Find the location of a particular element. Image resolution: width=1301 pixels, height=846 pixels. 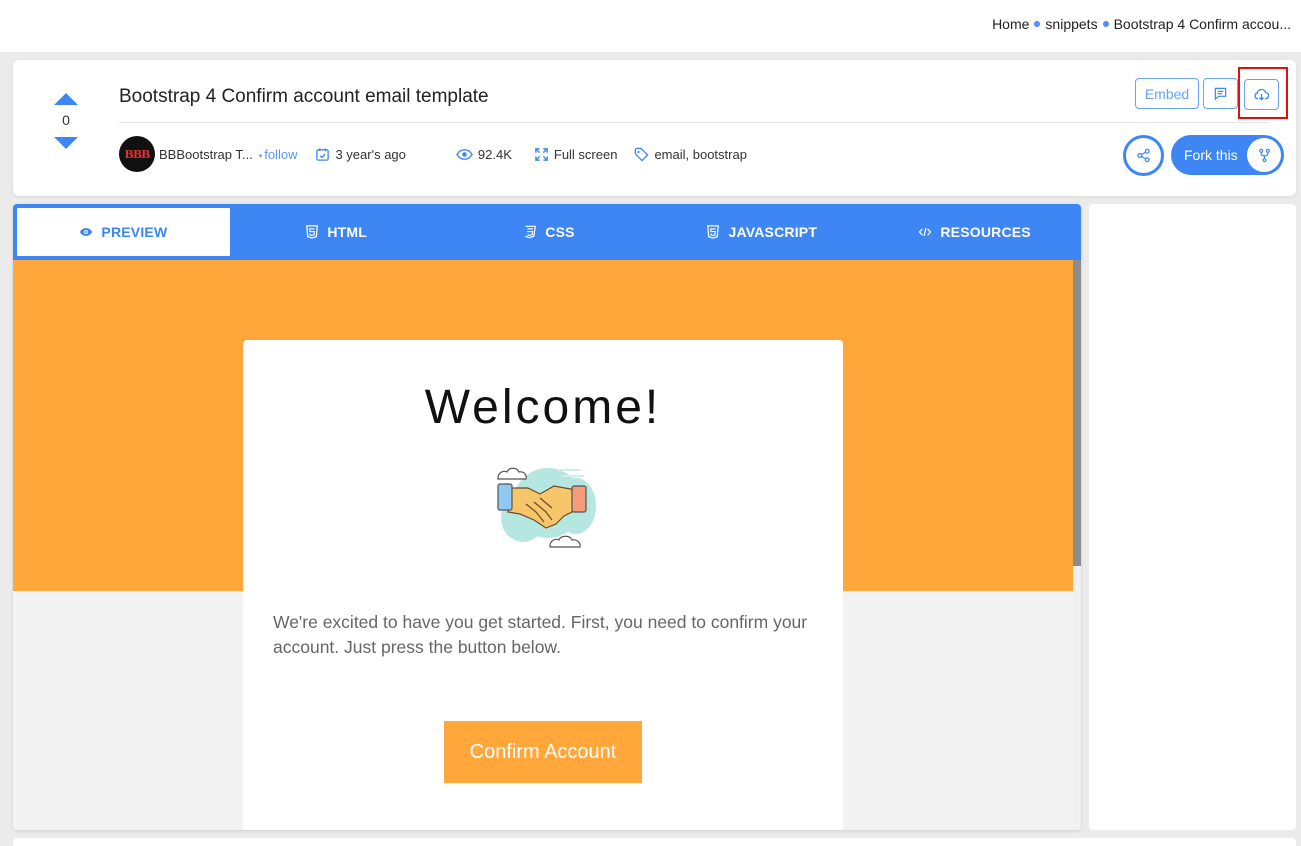

tab-bar: PREVIEW HTML CSS JAVASCRIPT RESOURCES is located at coordinates (547, 232).